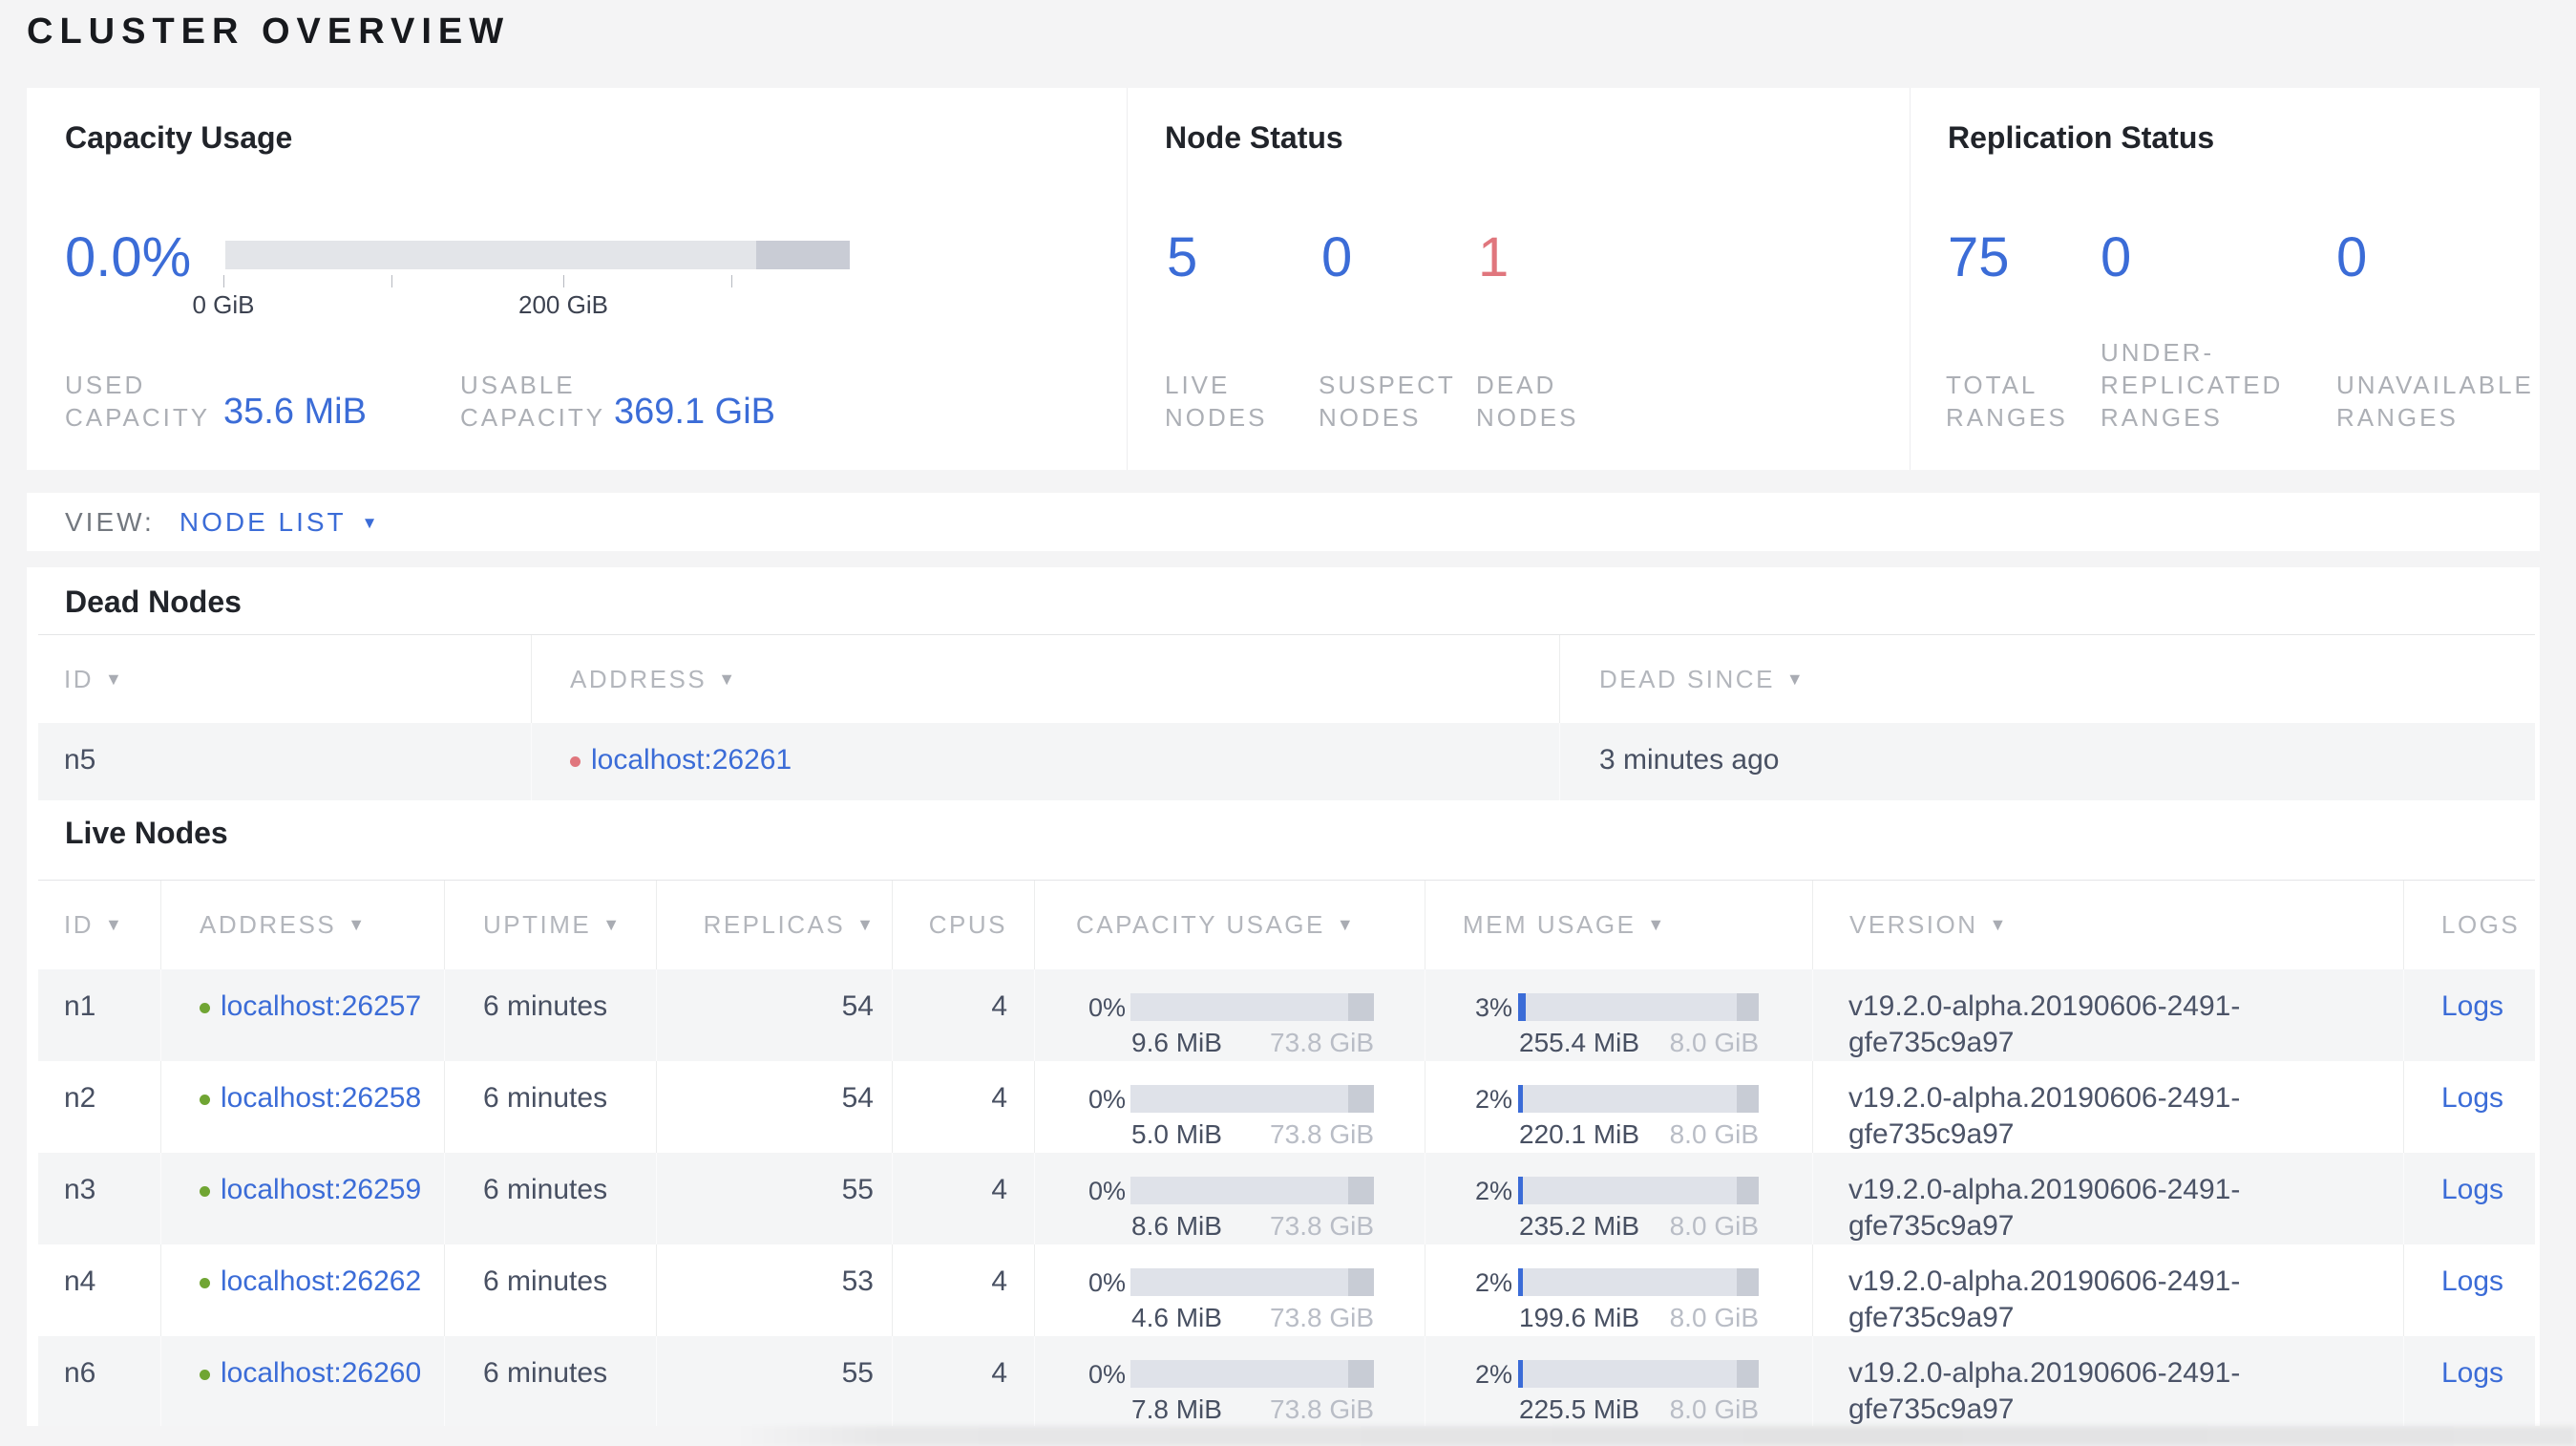 The width and height of the screenshot is (2576, 1446). I want to click on stat-number: 5, so click(1182, 257).